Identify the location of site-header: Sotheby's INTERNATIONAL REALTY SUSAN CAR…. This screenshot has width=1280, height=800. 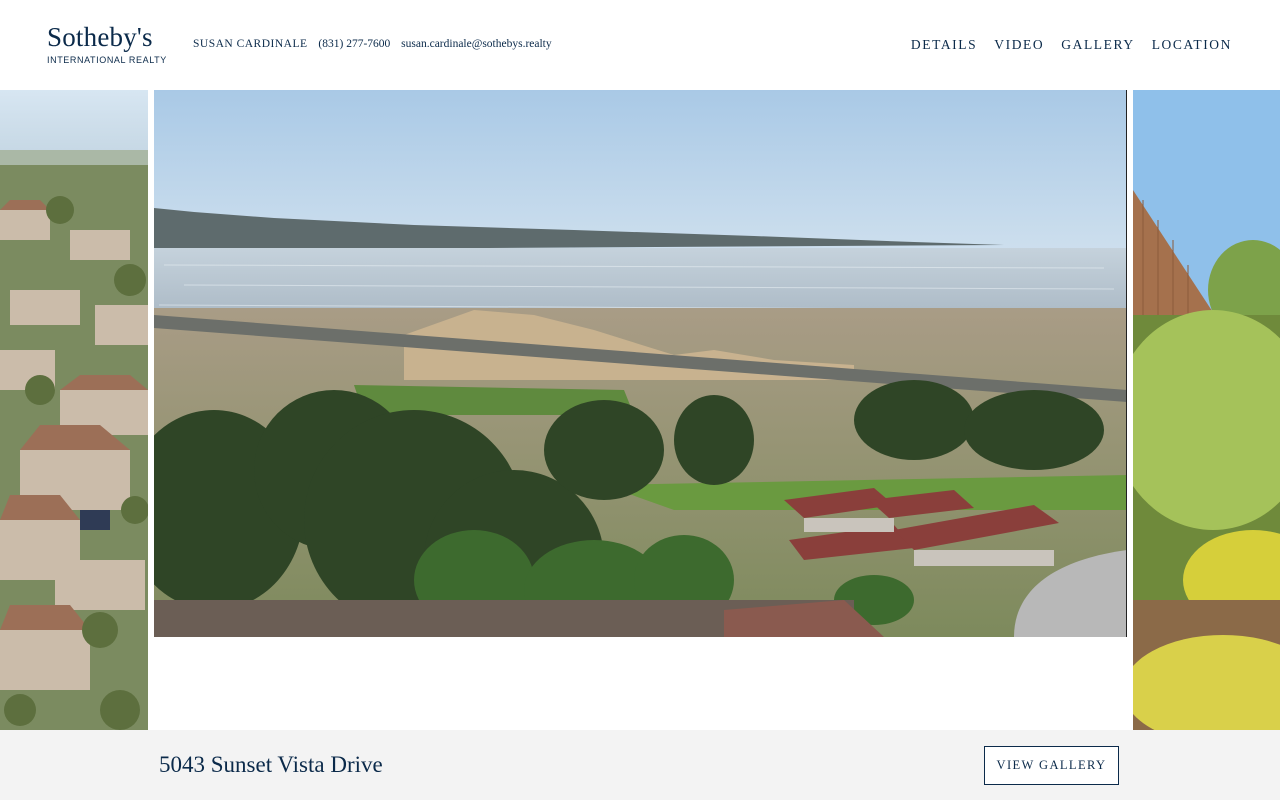
(640, 45).